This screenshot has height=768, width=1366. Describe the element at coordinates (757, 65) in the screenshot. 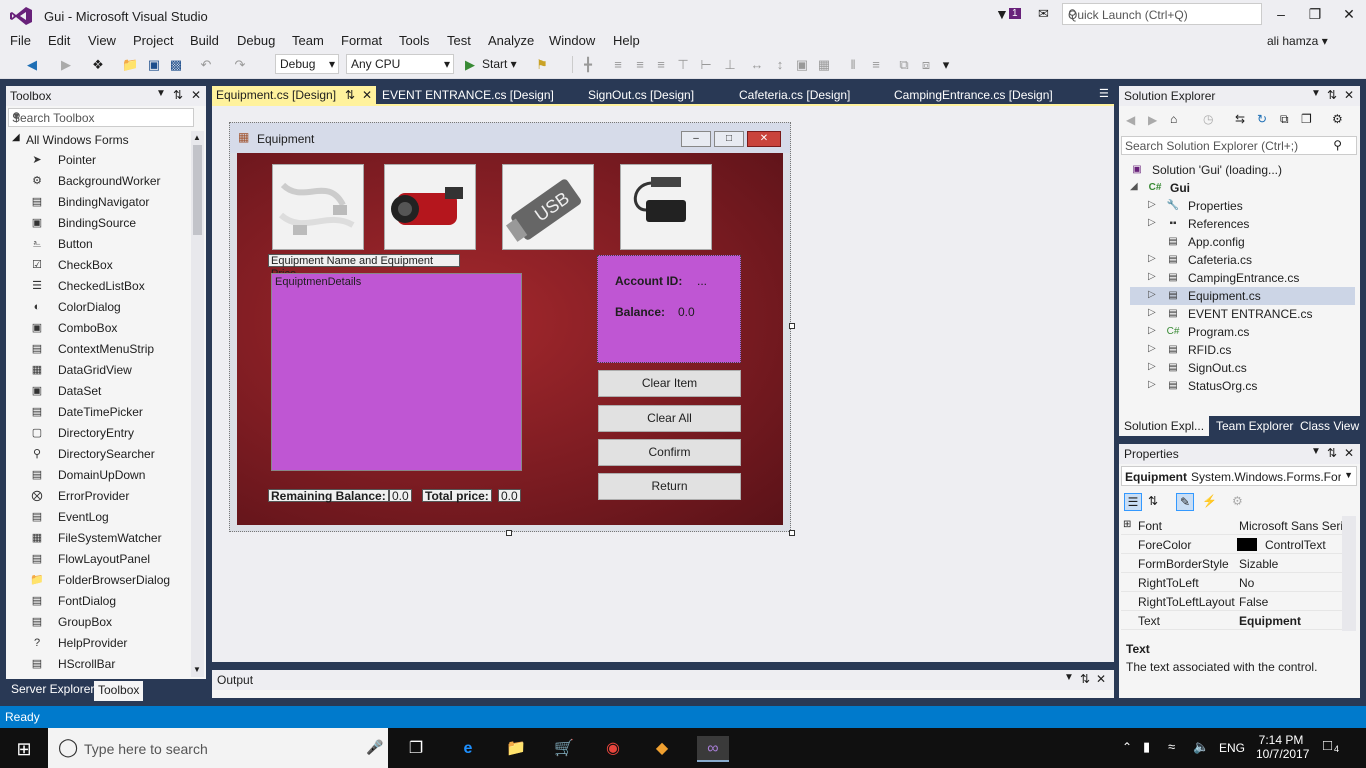

I see `make-same-width-icon: ↔` at that location.